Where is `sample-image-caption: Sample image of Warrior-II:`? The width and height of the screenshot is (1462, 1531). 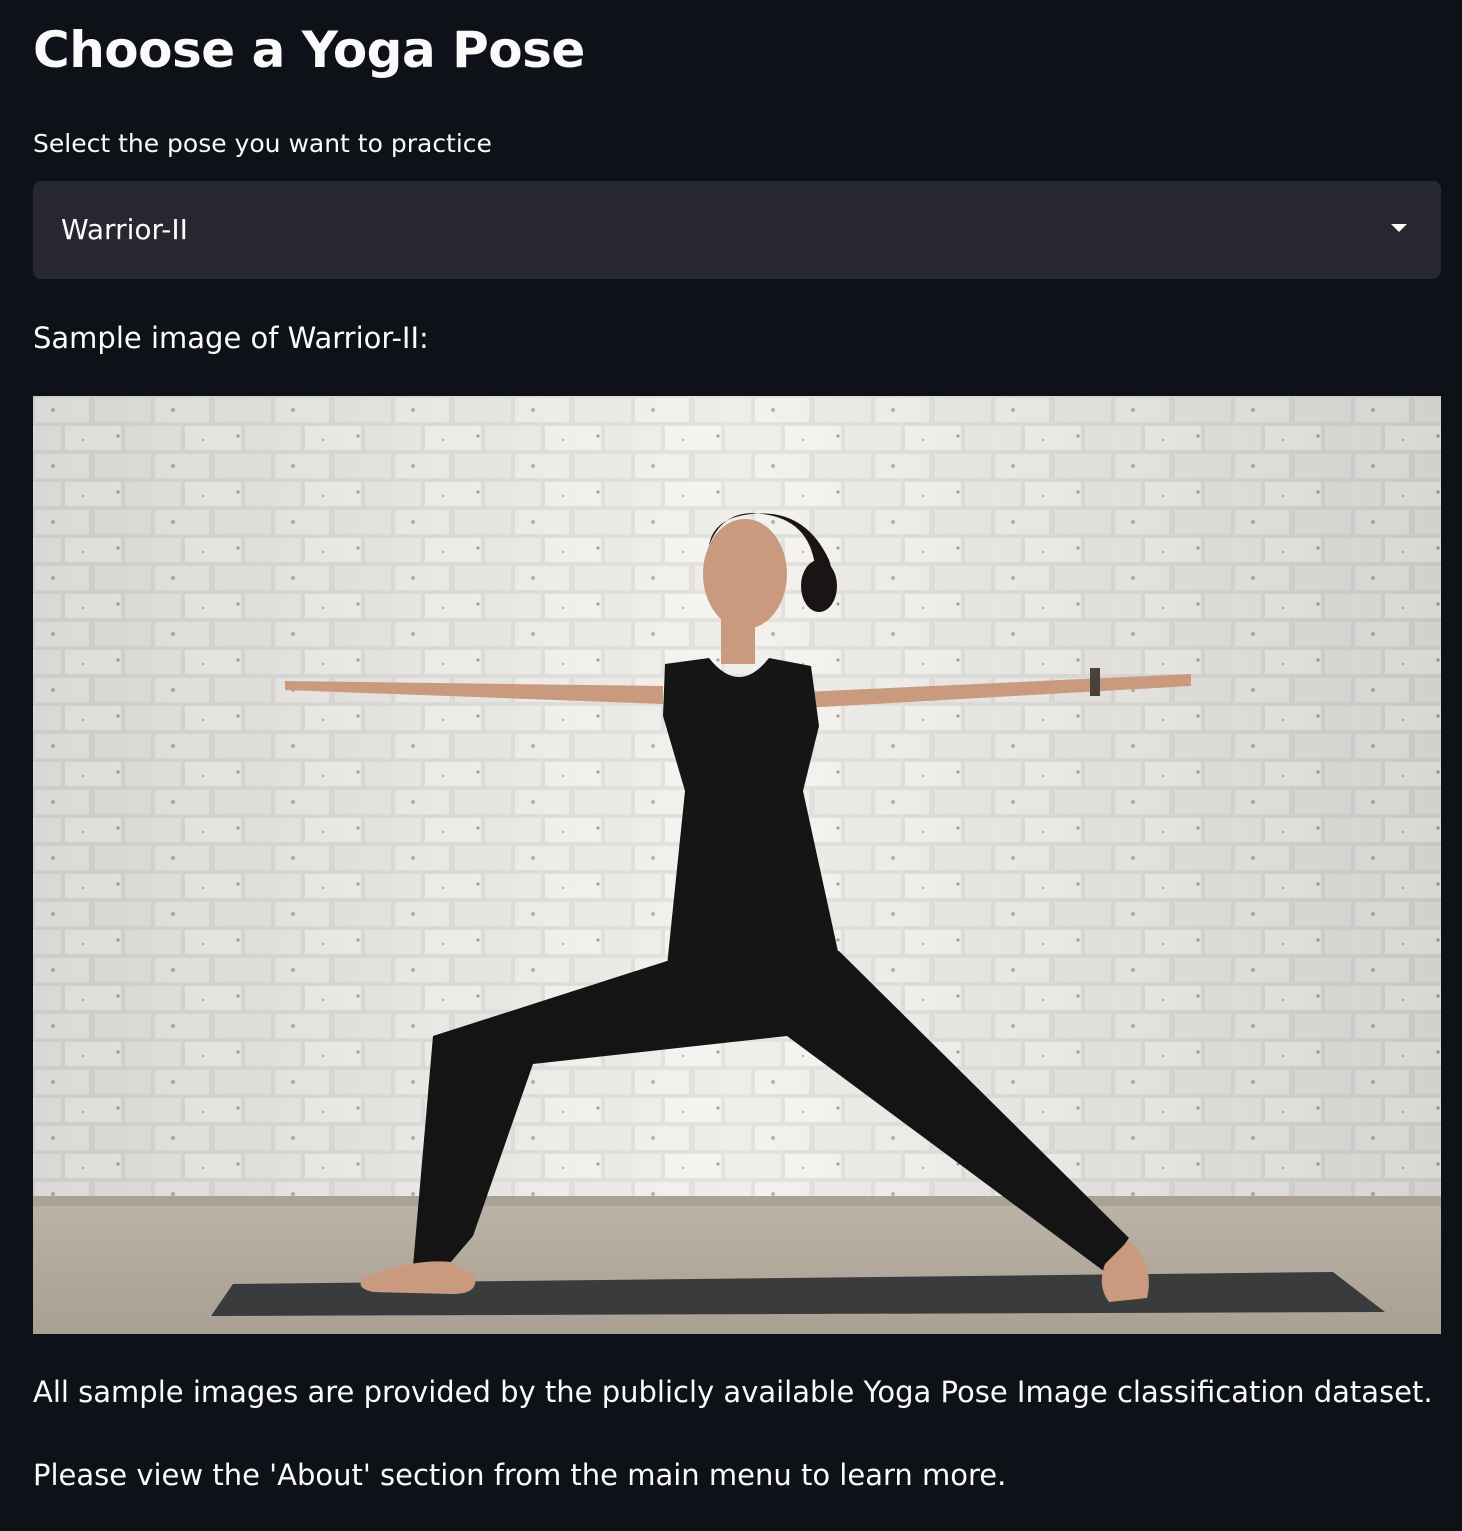
sample-image-caption: Sample image of Warrior-II: is located at coordinates (231, 338).